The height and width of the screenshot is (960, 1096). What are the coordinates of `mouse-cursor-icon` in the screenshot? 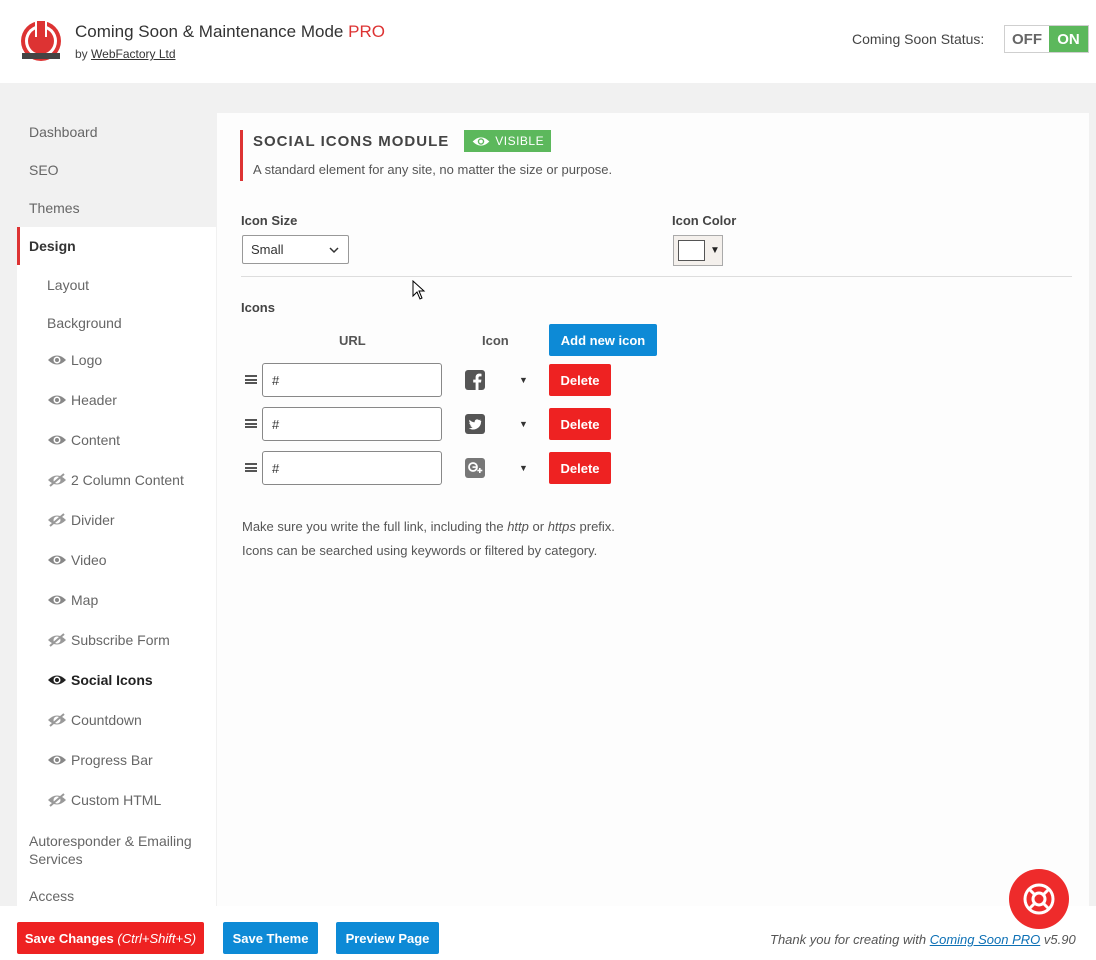 It's located at (419, 290).